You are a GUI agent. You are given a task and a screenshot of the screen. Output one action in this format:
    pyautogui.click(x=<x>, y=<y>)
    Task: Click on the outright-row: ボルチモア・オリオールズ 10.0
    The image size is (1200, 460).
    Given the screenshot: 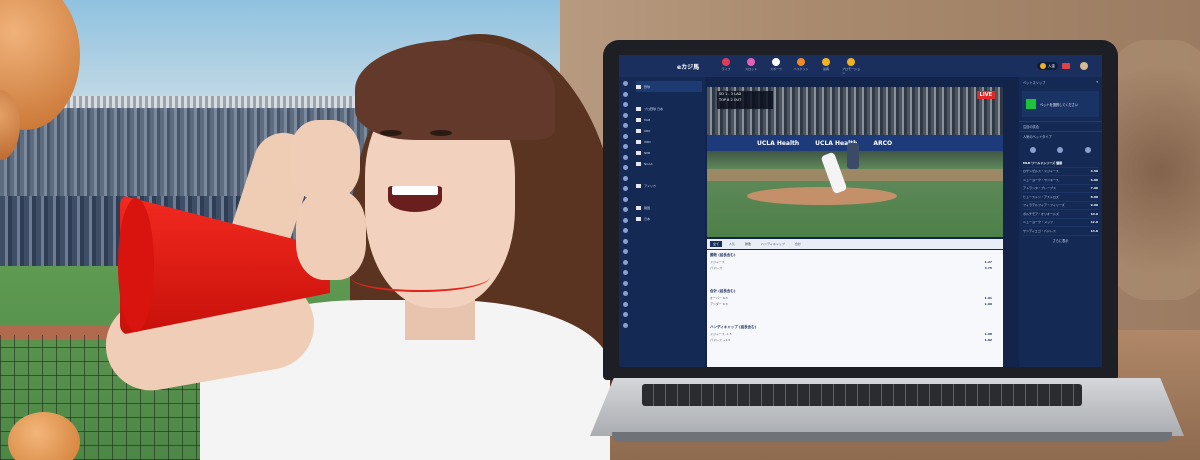 What is the action you would take?
    pyautogui.click(x=1060, y=214)
    